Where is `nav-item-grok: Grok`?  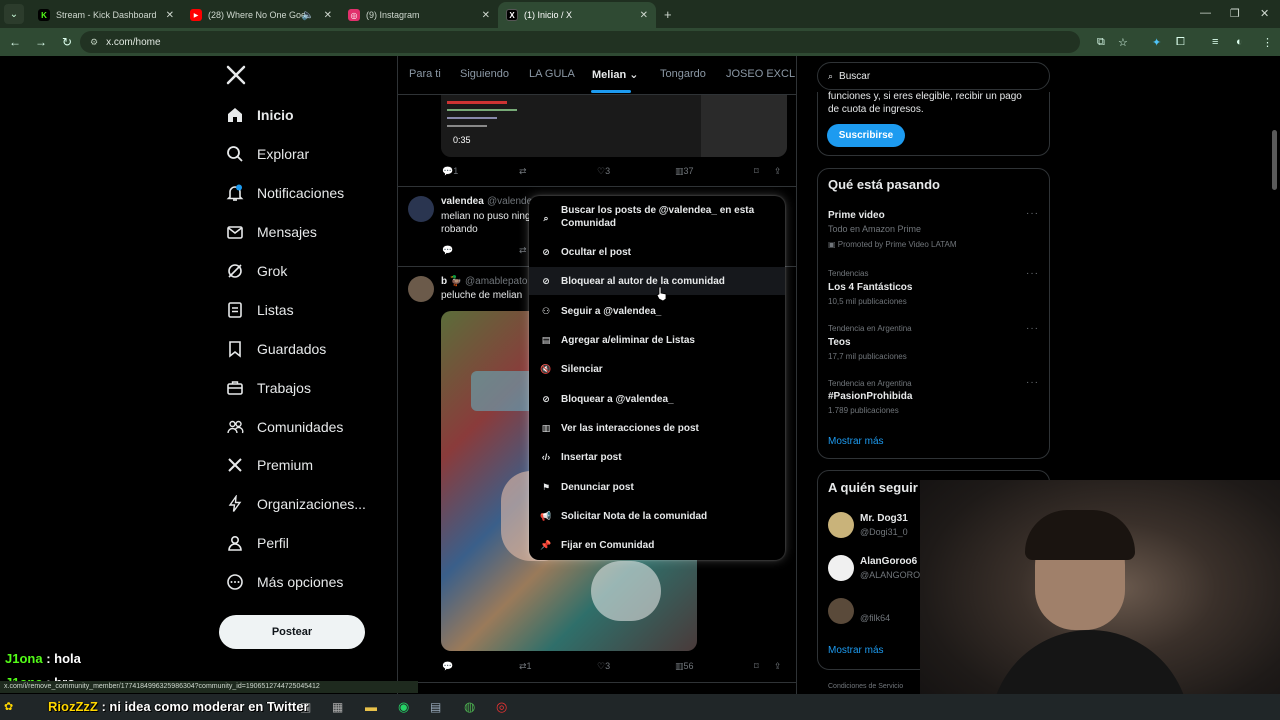 nav-item-grok: Grok is located at coordinates (256, 271).